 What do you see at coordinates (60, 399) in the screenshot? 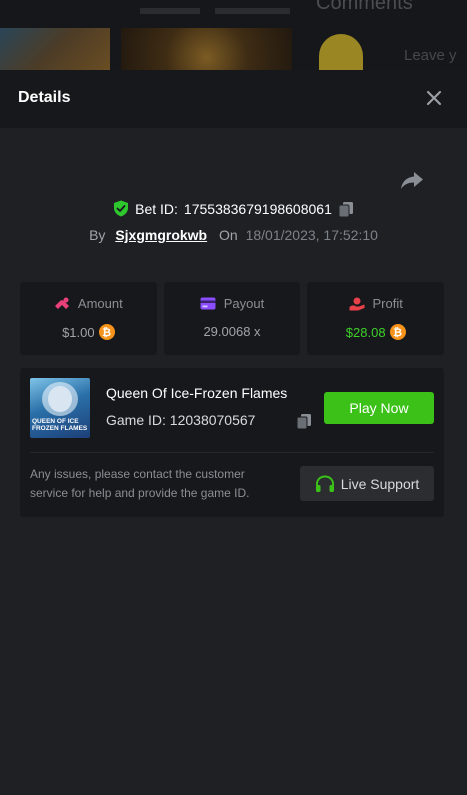
I see `thumbnail-art` at bounding box center [60, 399].